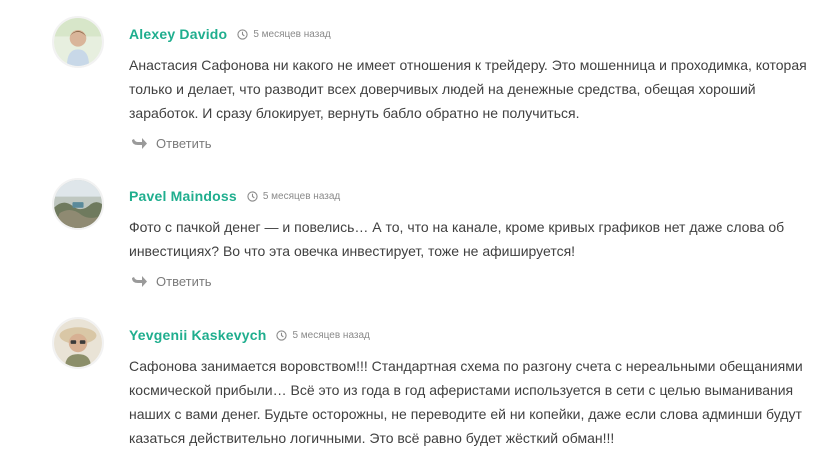 The image size is (840, 454). Describe the element at coordinates (197, 335) in the screenshot. I see `comment-author: Yevgenii Kaskevych` at that location.